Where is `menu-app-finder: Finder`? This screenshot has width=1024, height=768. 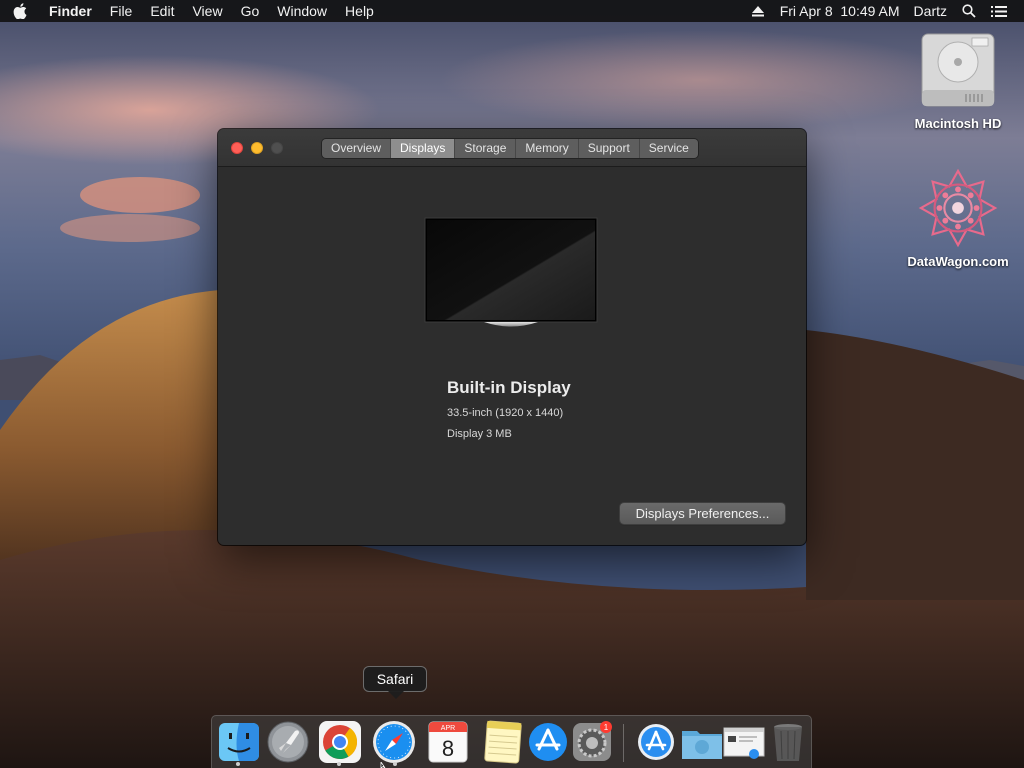 menu-app-finder: Finder is located at coordinates (70, 11).